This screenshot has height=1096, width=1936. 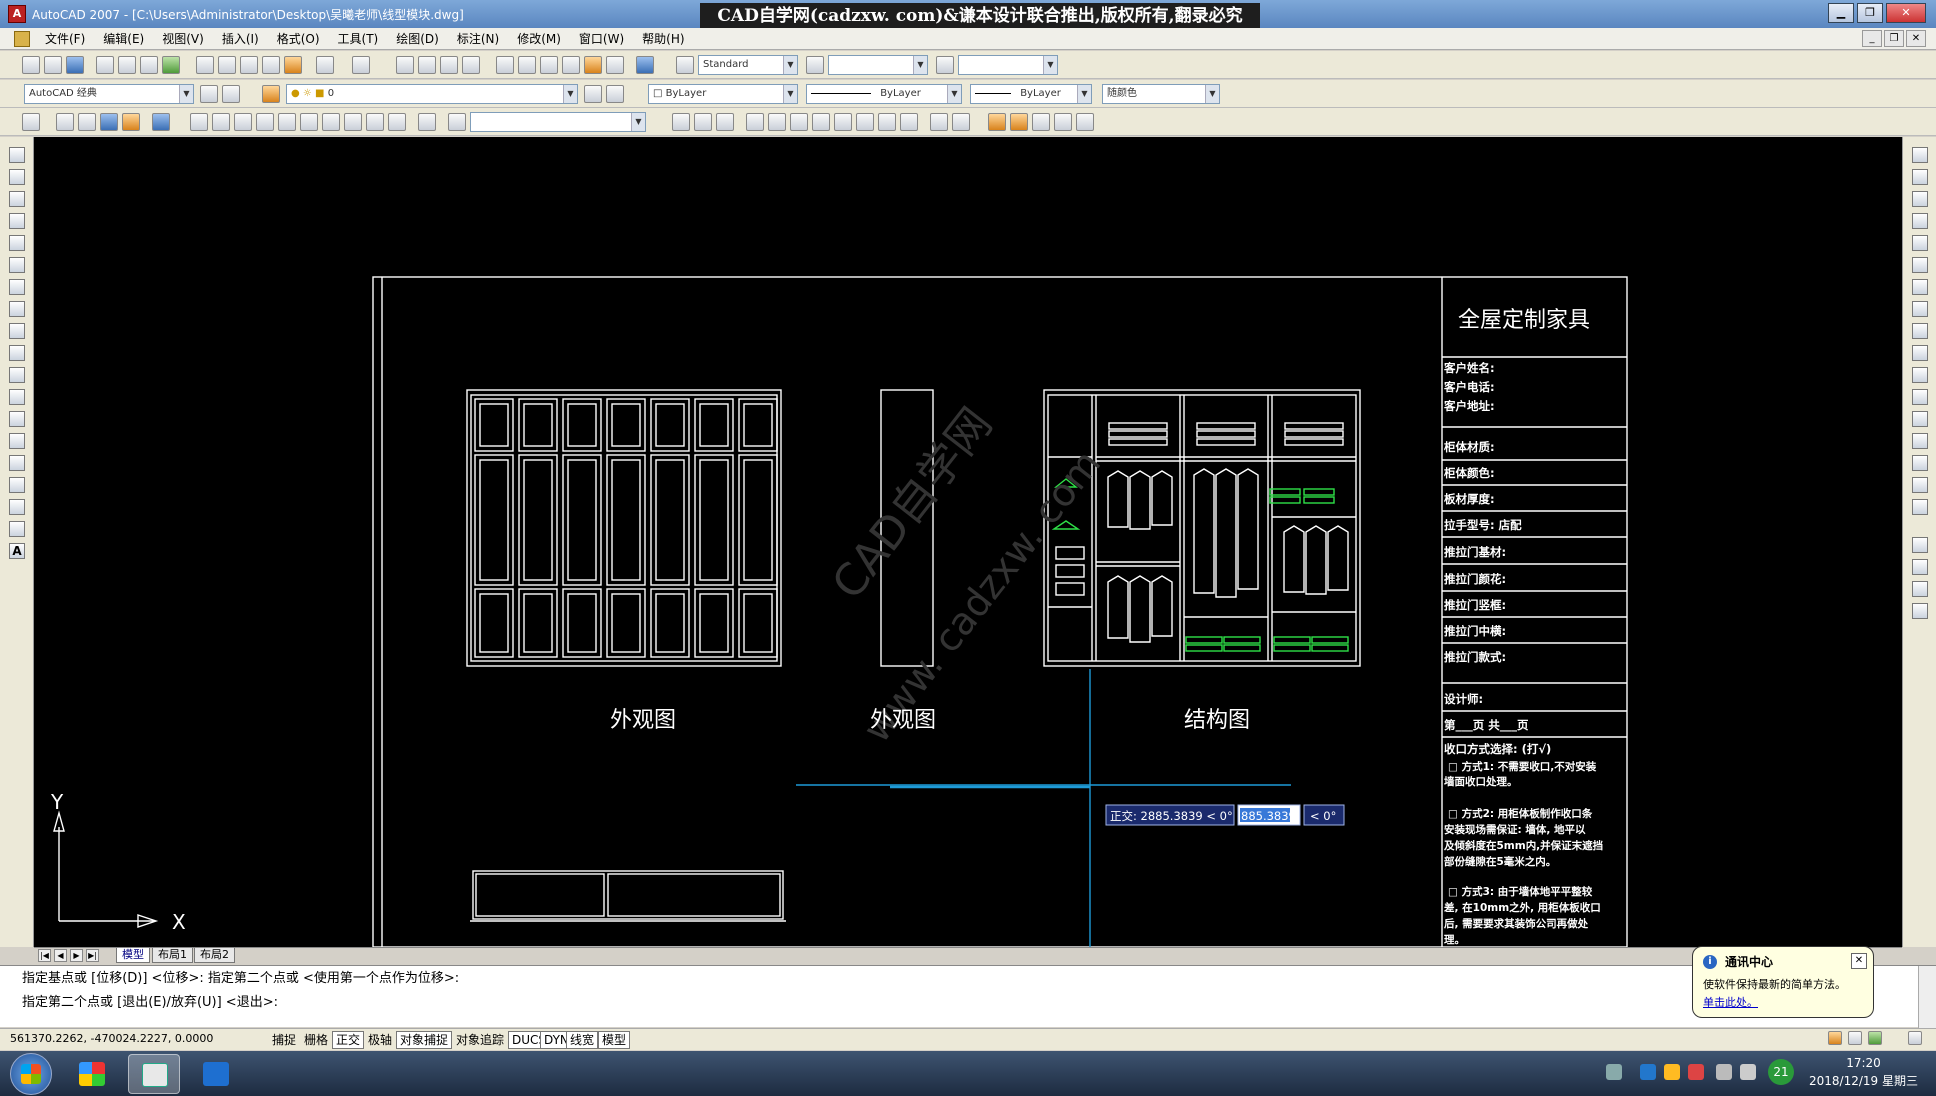 I want to click on menu-format: 格式(O), so click(x=298, y=39).